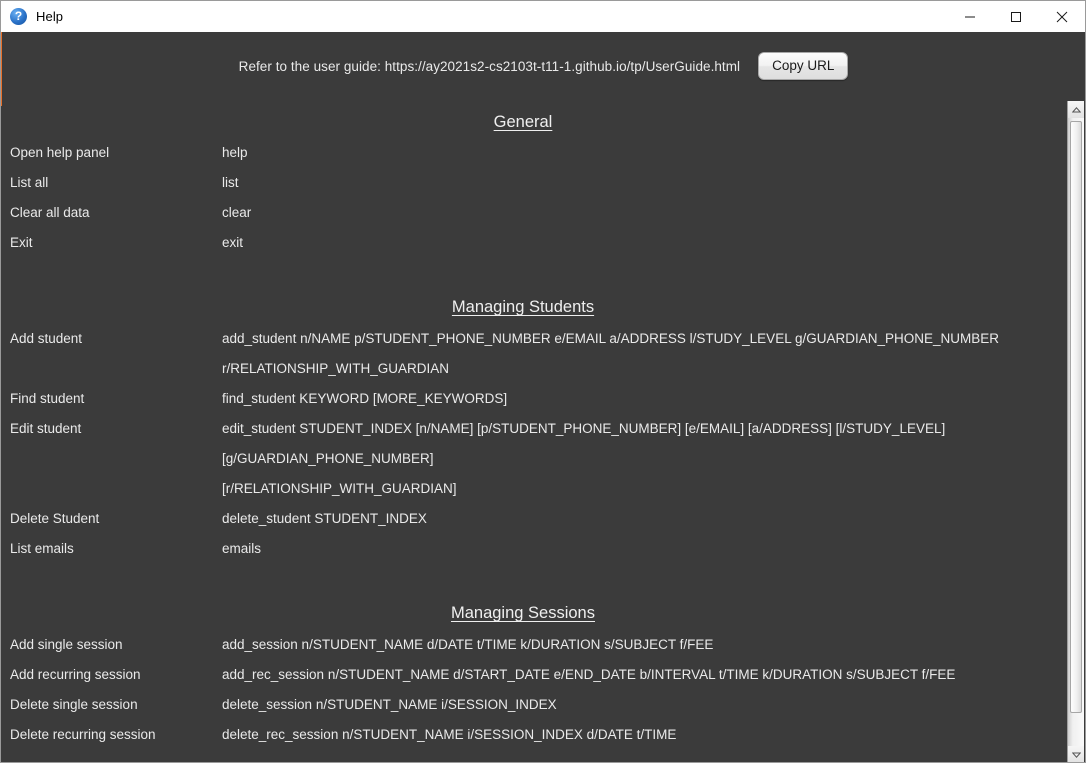 Image resolution: width=1086 pixels, height=763 pixels. I want to click on row-action: Delete recurring session, so click(83, 734).